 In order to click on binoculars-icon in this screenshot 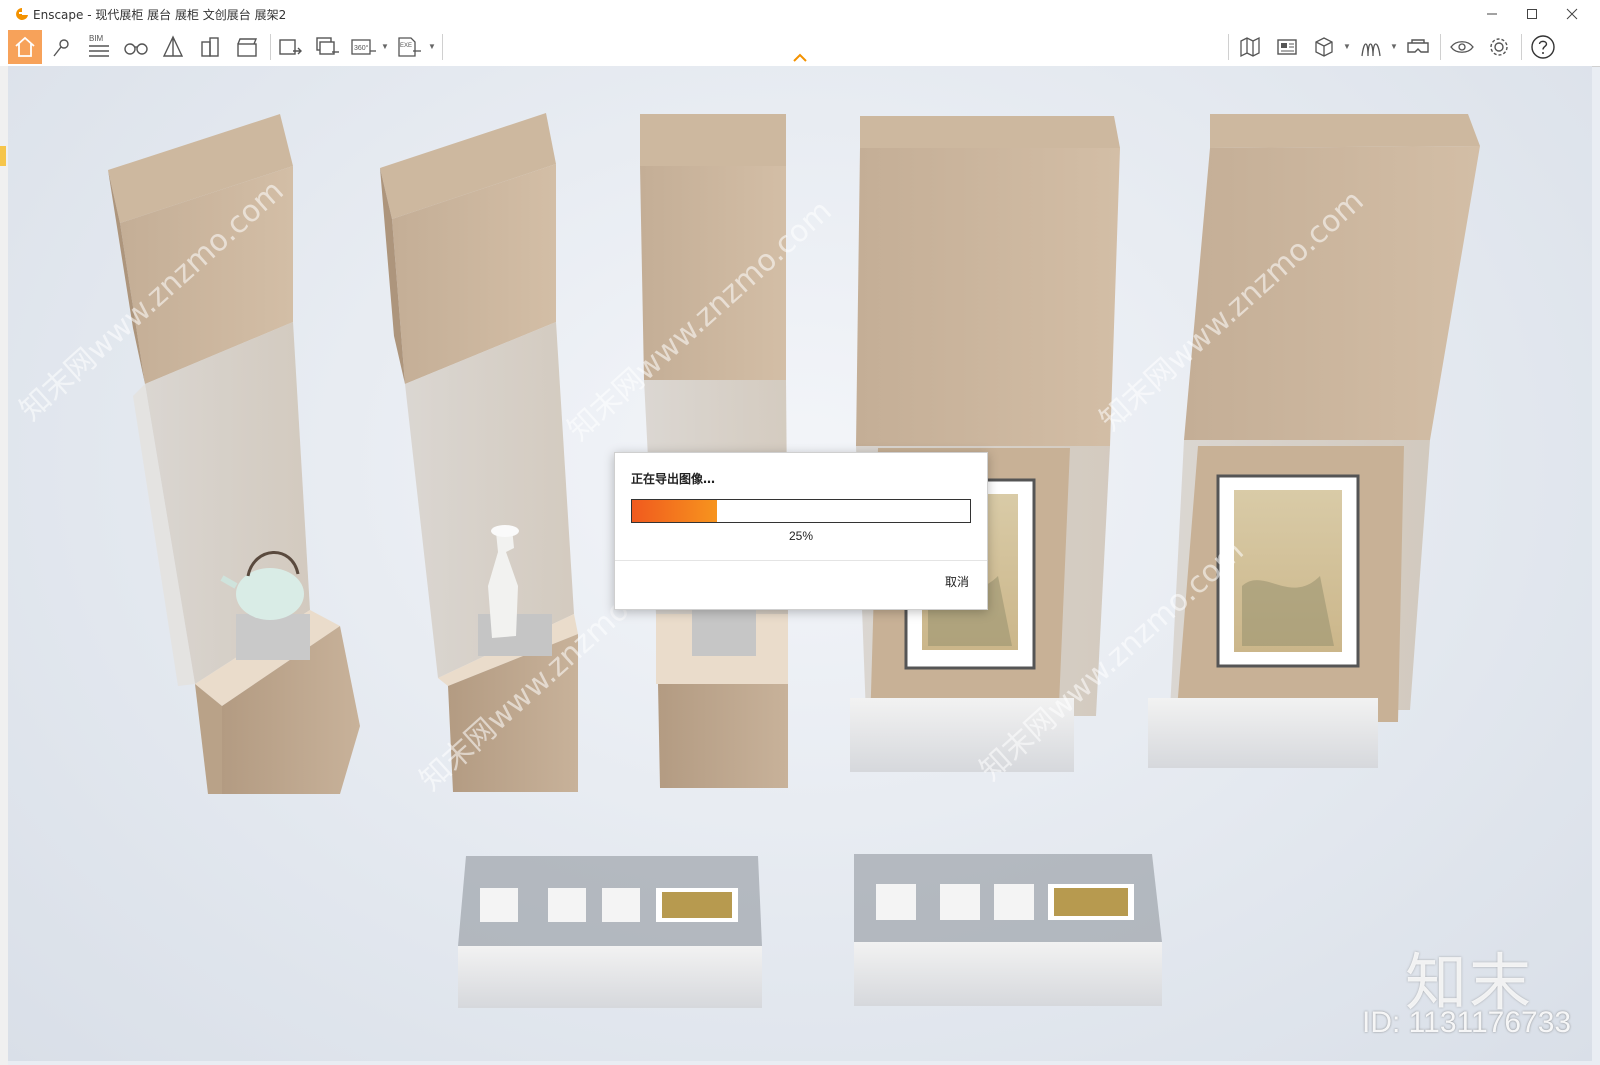, I will do `click(136, 49)`.